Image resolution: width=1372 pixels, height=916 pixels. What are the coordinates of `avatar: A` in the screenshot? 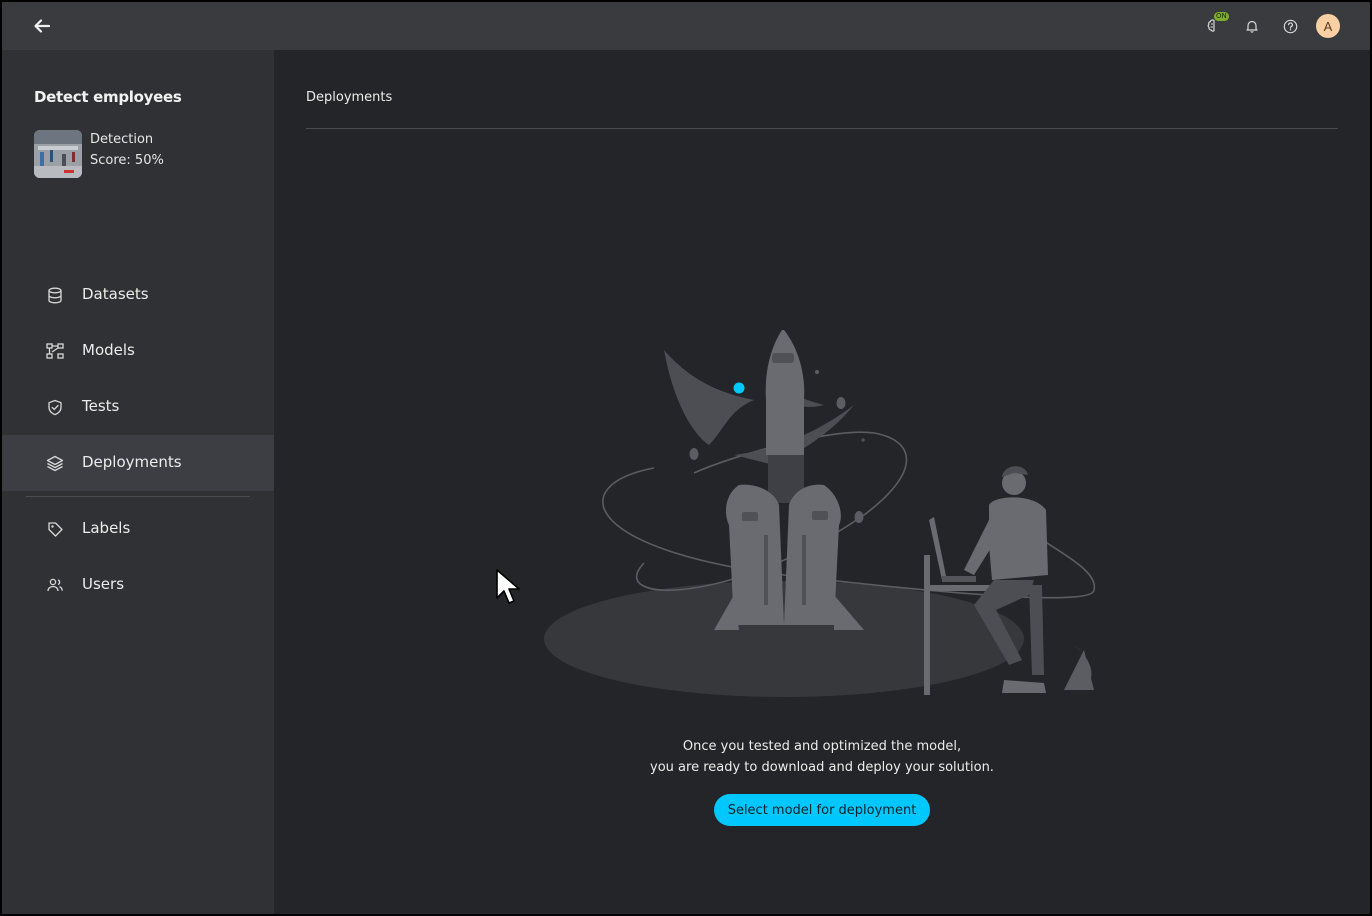 It's located at (1328, 26).